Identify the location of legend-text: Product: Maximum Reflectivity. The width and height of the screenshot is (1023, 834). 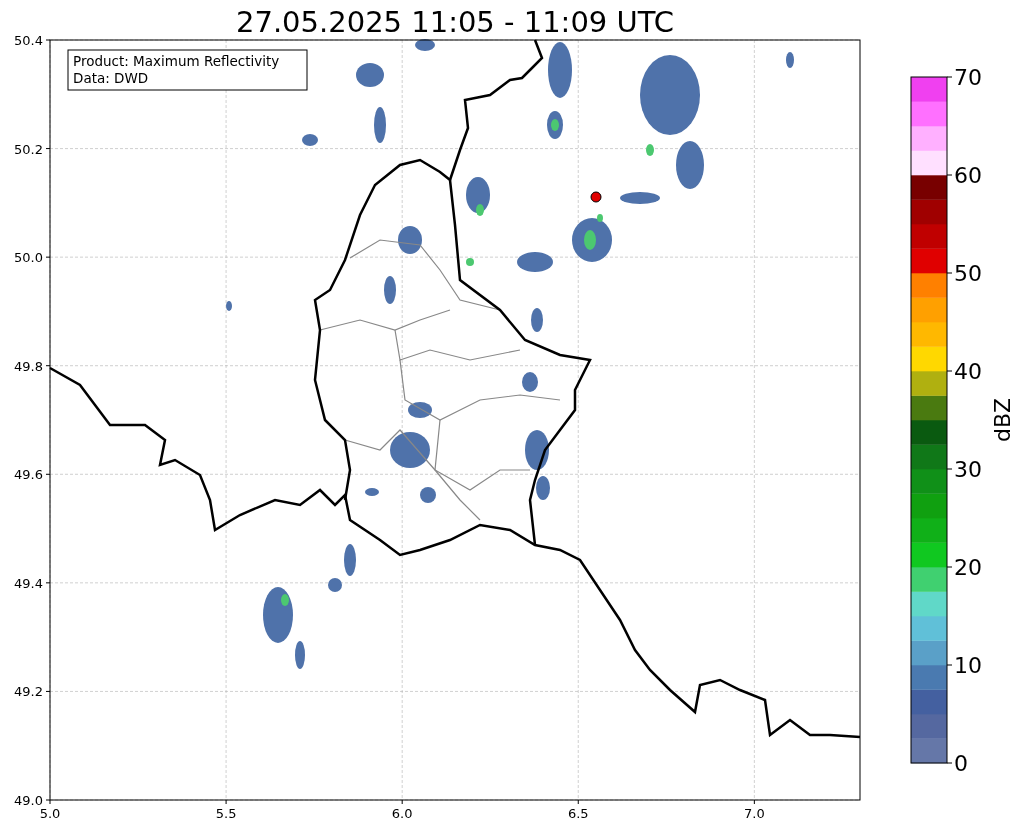
(176, 61).